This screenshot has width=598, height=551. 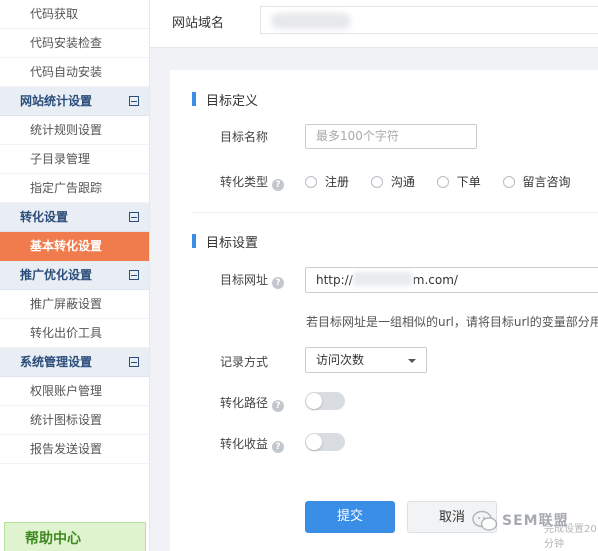 What do you see at coordinates (75, 536) in the screenshot?
I see `help-center-button: 帮助中心` at bounding box center [75, 536].